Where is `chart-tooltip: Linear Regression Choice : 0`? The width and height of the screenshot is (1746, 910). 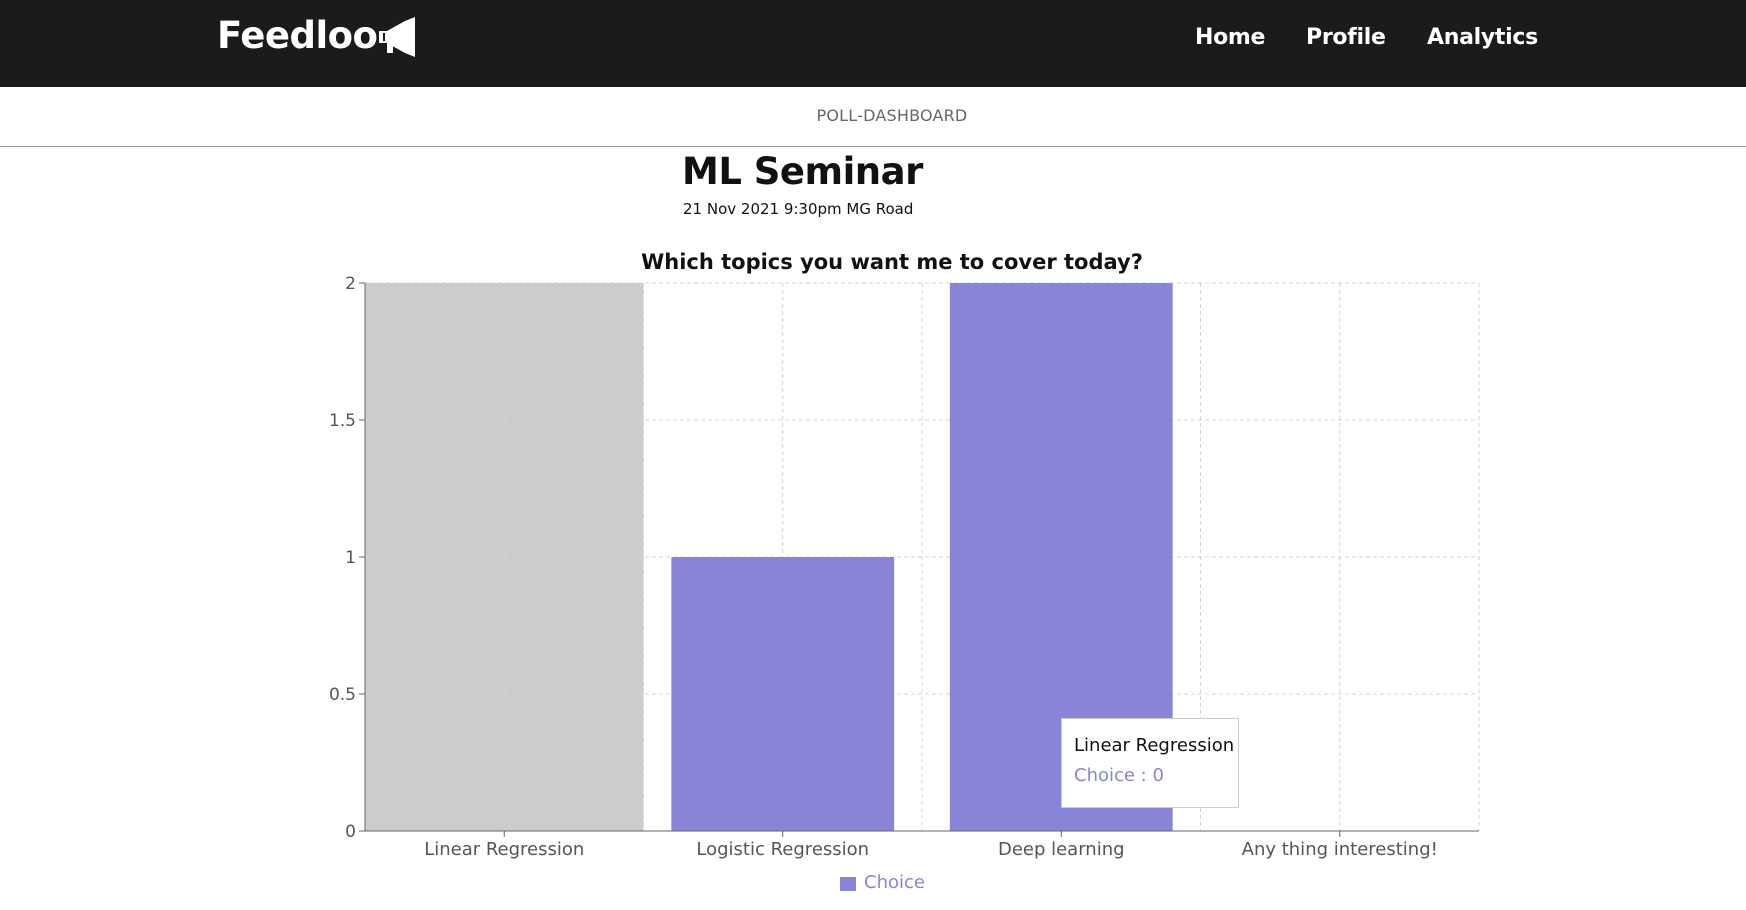 chart-tooltip: Linear Regression Choice : 0 is located at coordinates (1150, 763).